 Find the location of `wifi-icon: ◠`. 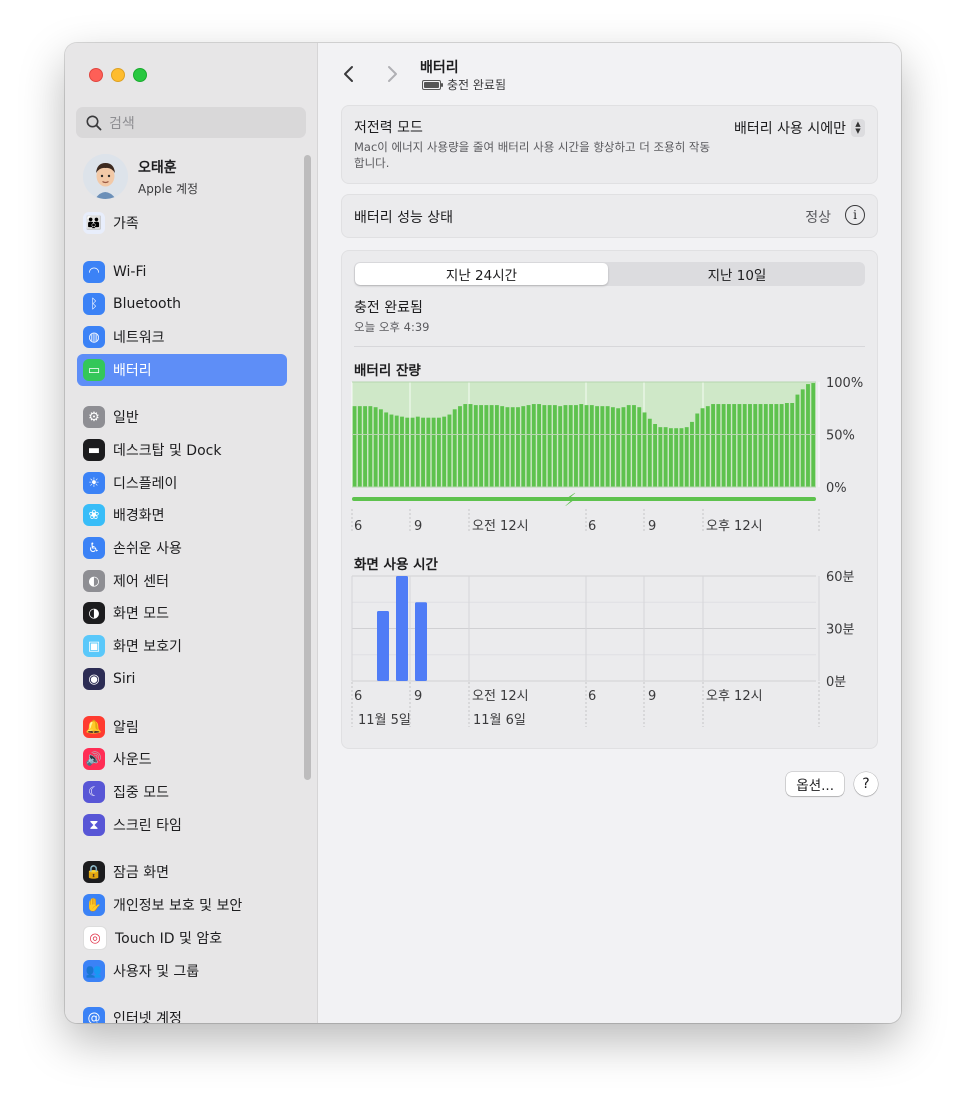

wifi-icon: ◠ is located at coordinates (94, 272).